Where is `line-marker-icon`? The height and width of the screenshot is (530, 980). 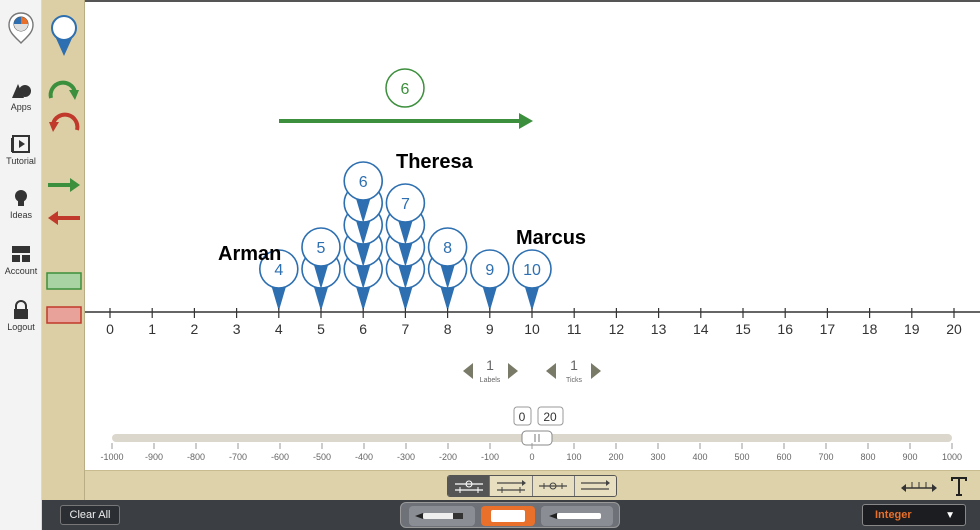 line-marker-icon is located at coordinates (553, 486).